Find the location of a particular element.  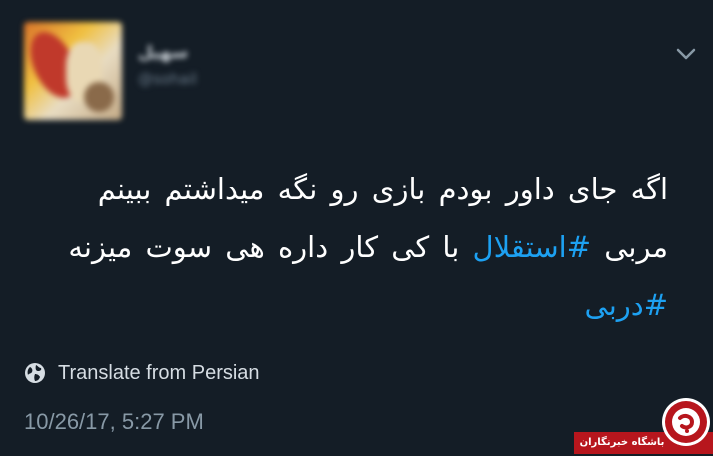

user-info: سهیل @sohail is located at coordinates (167, 66).